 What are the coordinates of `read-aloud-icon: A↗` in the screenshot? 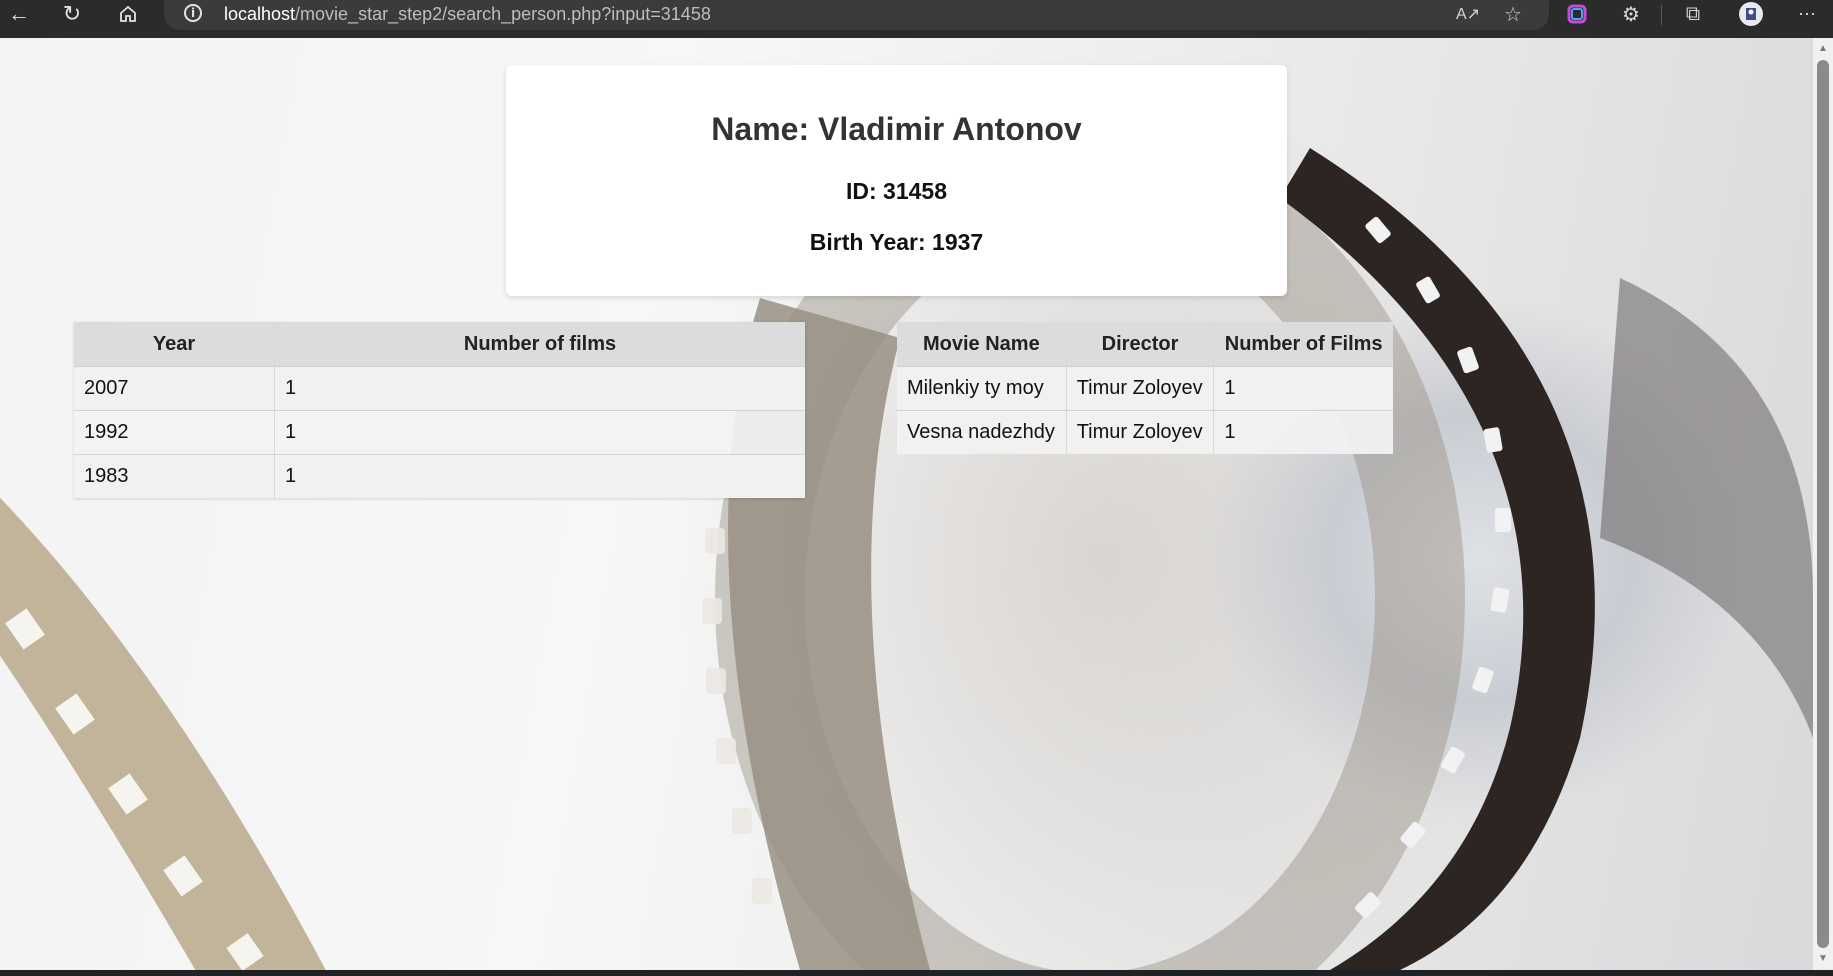 It's located at (1468, 14).